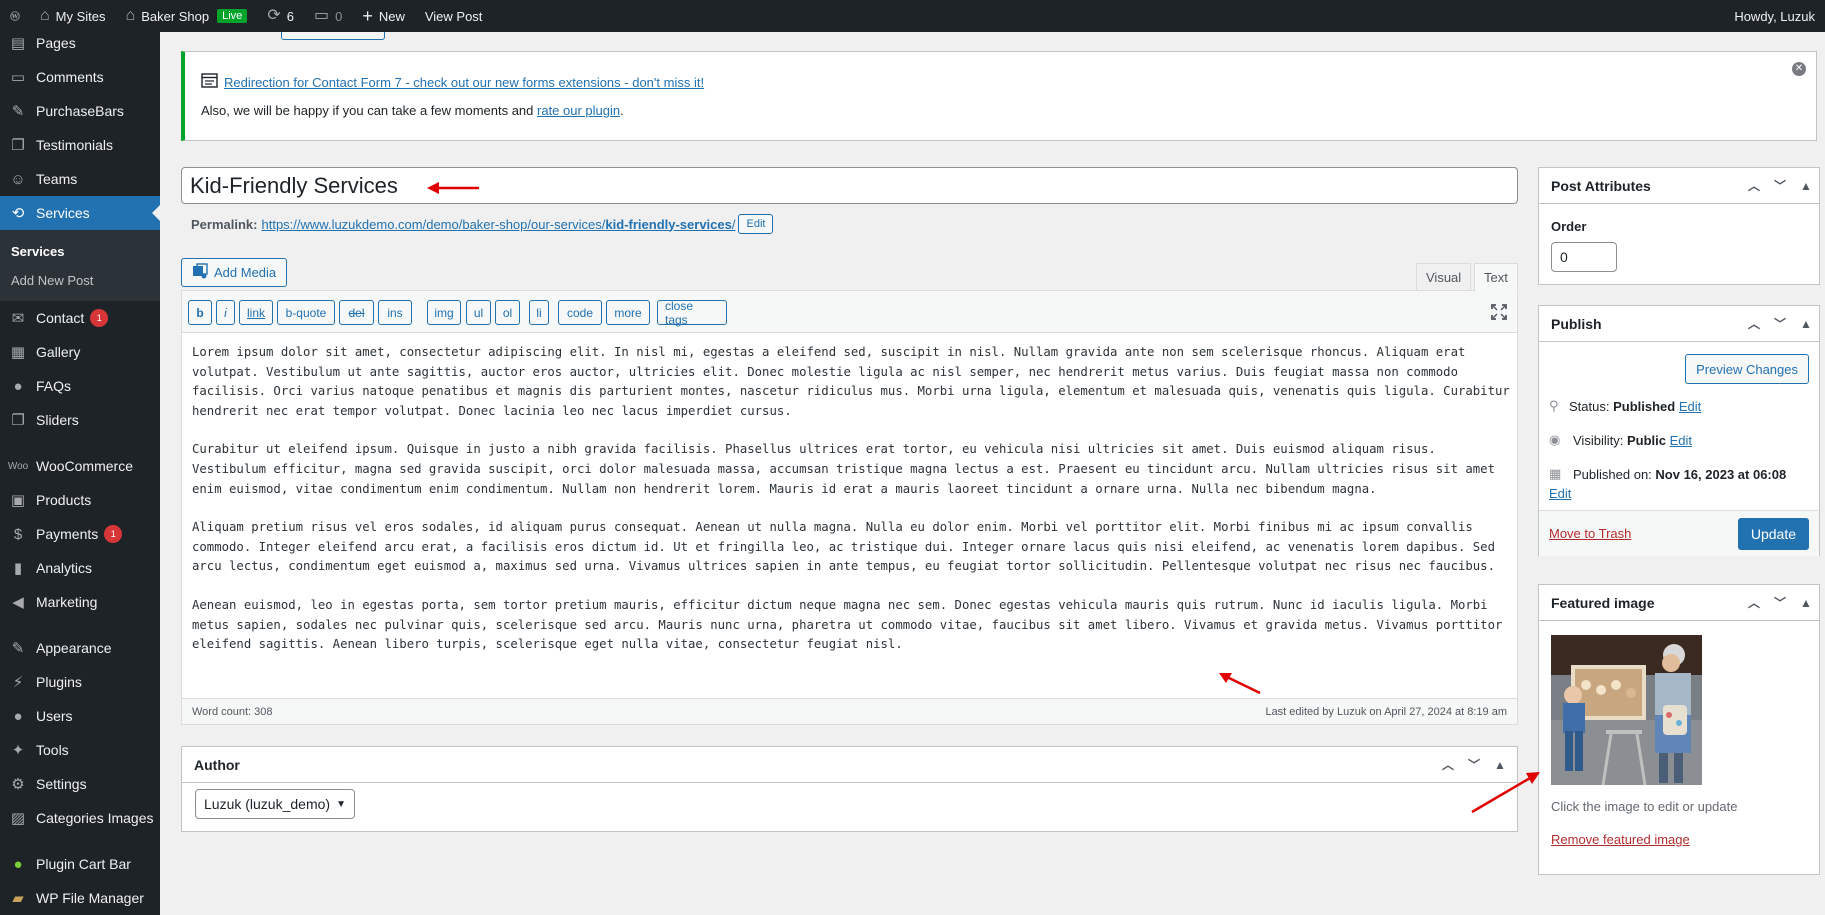  I want to click on sidebar-item-label: Comments, so click(70, 77).